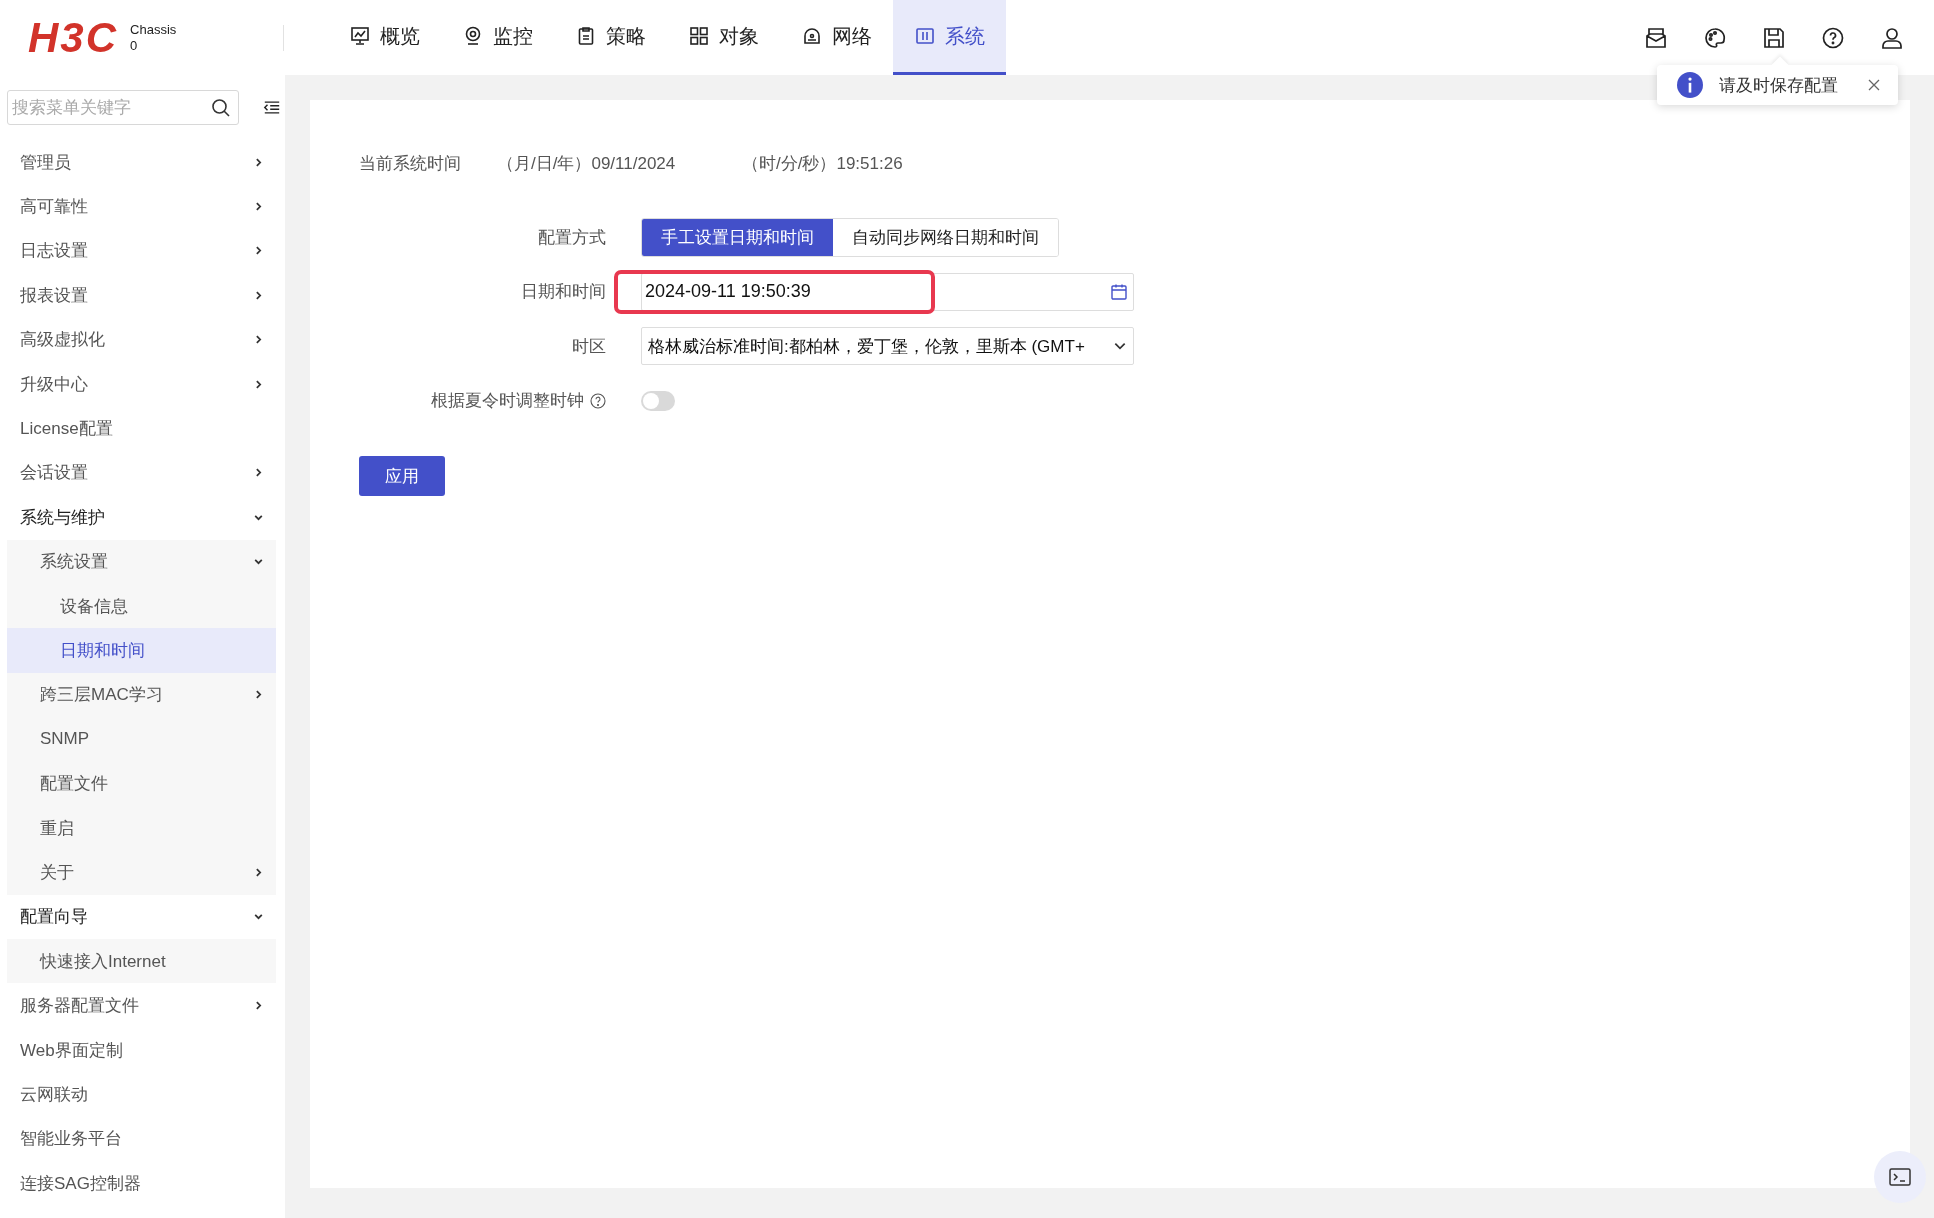 Image resolution: width=1934 pixels, height=1218 pixels. Describe the element at coordinates (384, 37) in the screenshot. I see `nav-tab: 概览` at that location.